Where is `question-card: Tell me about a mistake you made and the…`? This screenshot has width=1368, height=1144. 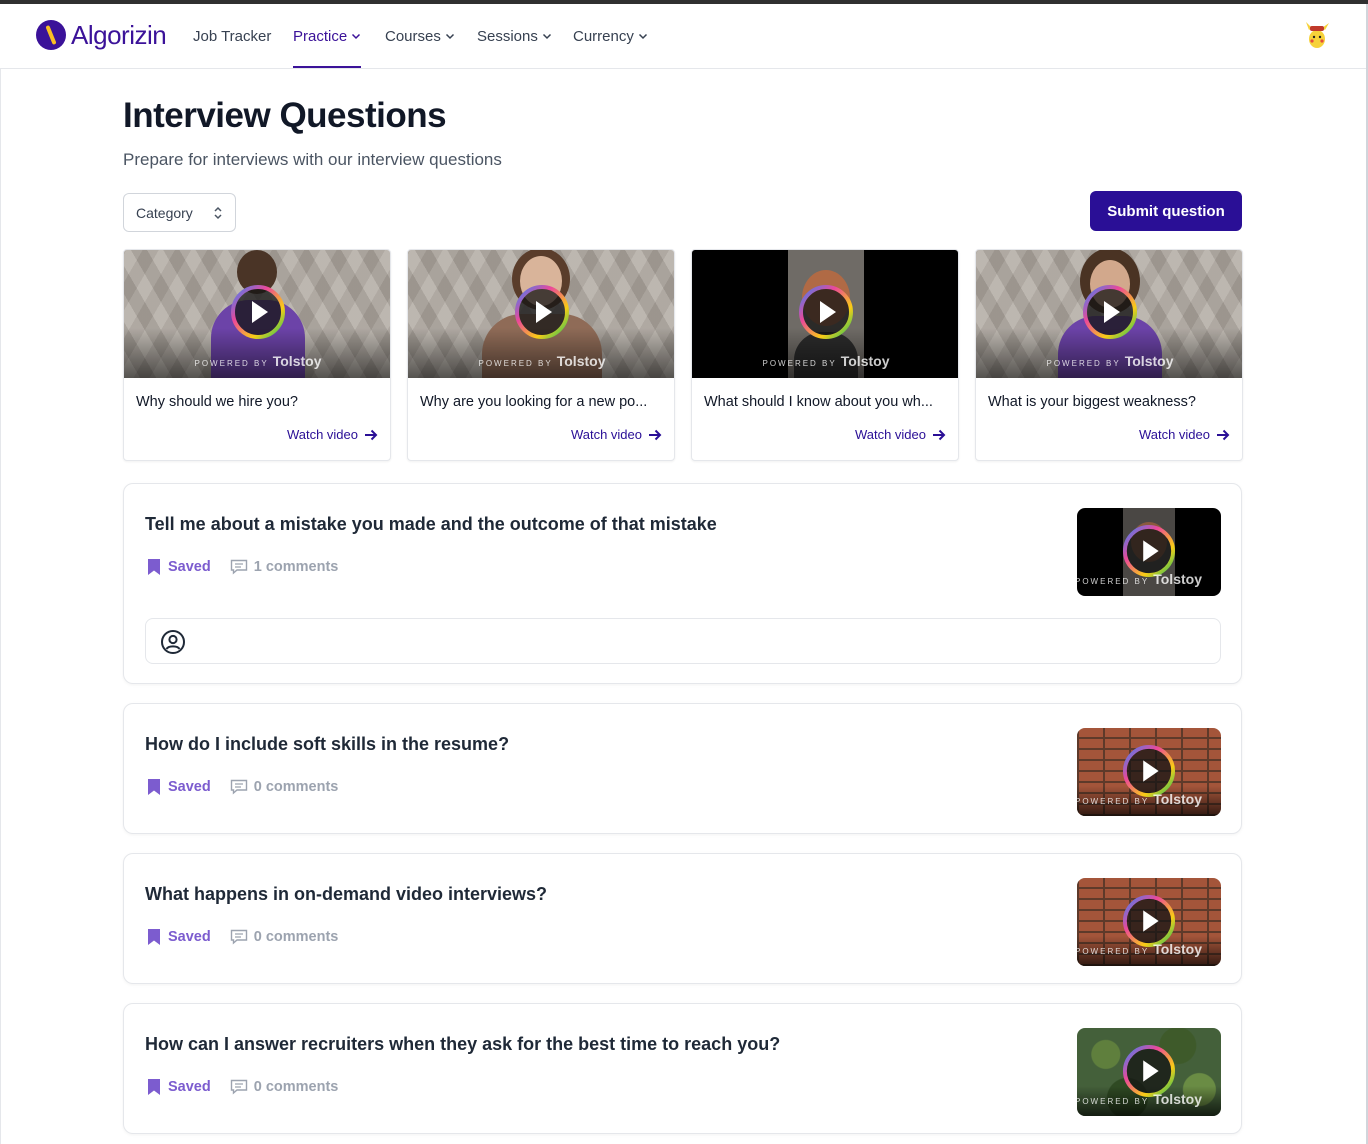 question-card: Tell me about a mistake you made and the… is located at coordinates (682, 583).